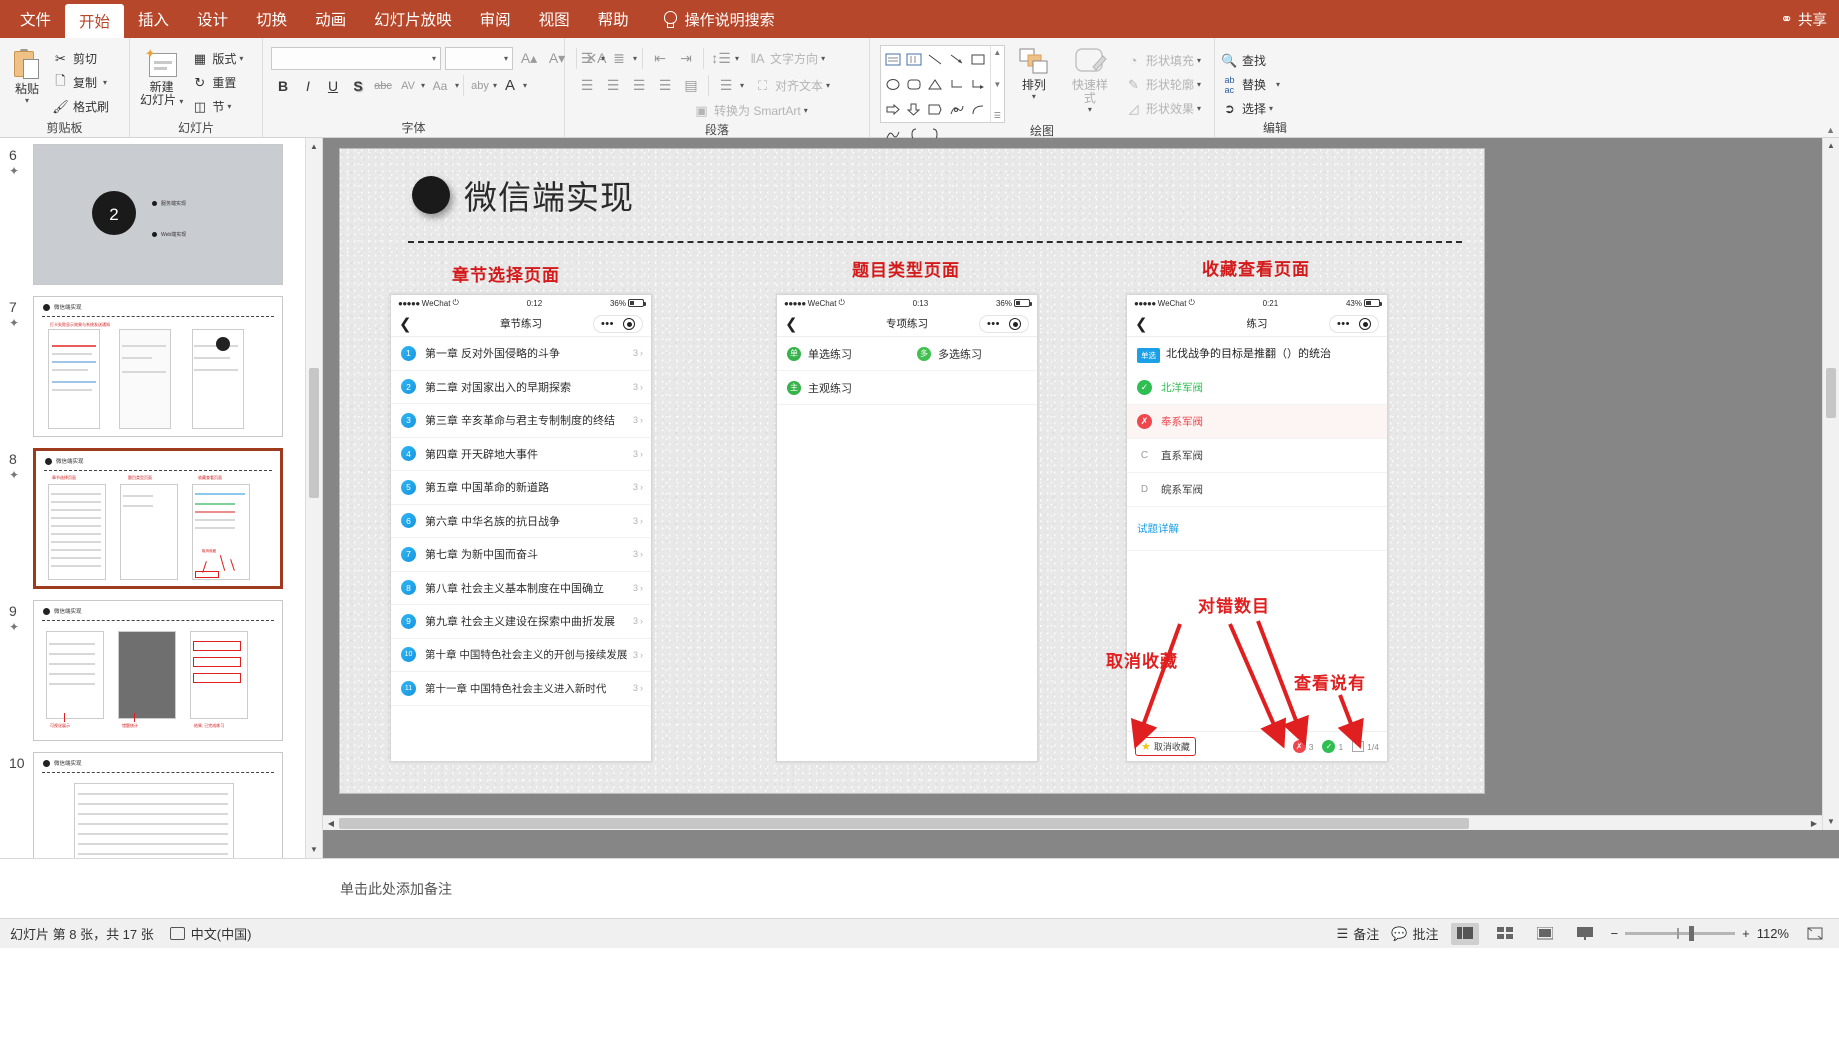  What do you see at coordinates (956, 109) in the screenshot?
I see `shape-freeform-icon` at bounding box center [956, 109].